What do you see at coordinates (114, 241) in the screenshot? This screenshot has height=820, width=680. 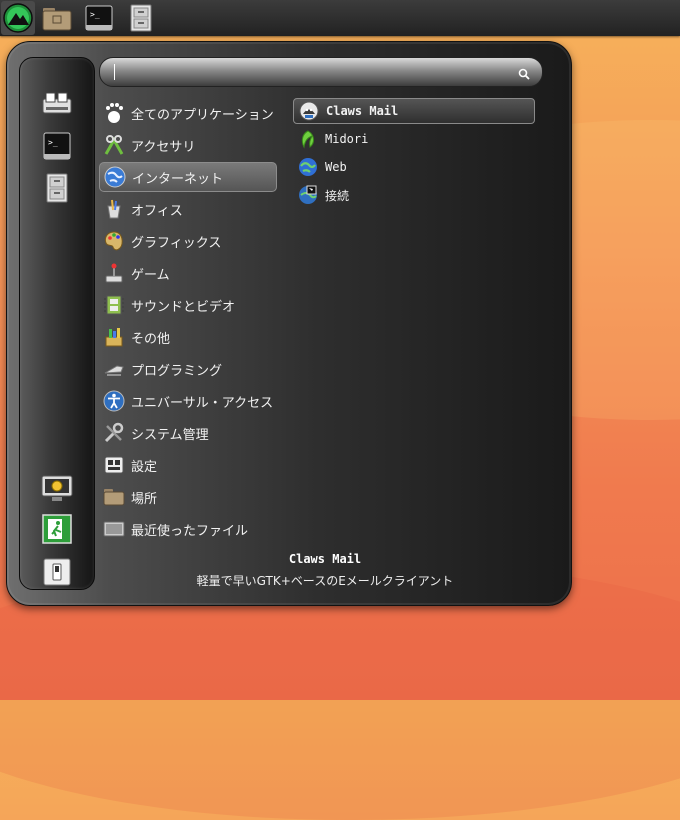 I see `palette-icon` at bounding box center [114, 241].